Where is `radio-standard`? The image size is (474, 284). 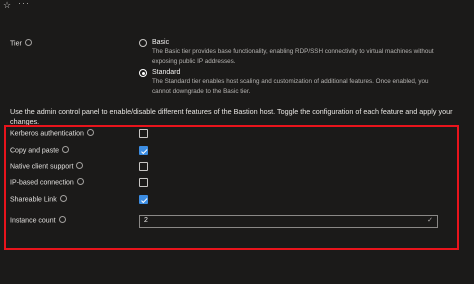 radio-standard is located at coordinates (143, 73).